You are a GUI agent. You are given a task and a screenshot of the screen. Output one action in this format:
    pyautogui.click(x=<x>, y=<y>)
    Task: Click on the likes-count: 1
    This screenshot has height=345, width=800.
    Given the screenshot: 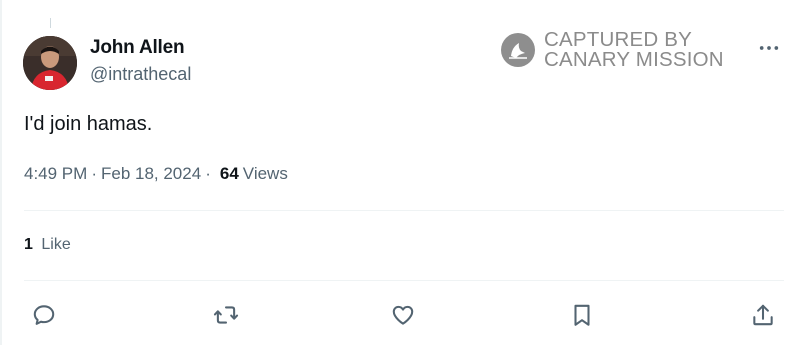 What is the action you would take?
    pyautogui.click(x=28, y=244)
    